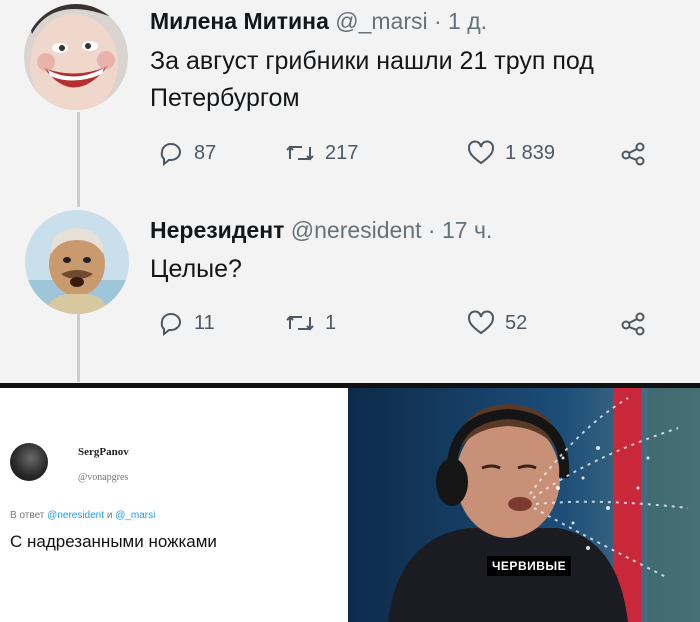 The height and width of the screenshot is (622, 700). I want to click on author-handle: @vonapgres, so click(103, 477).